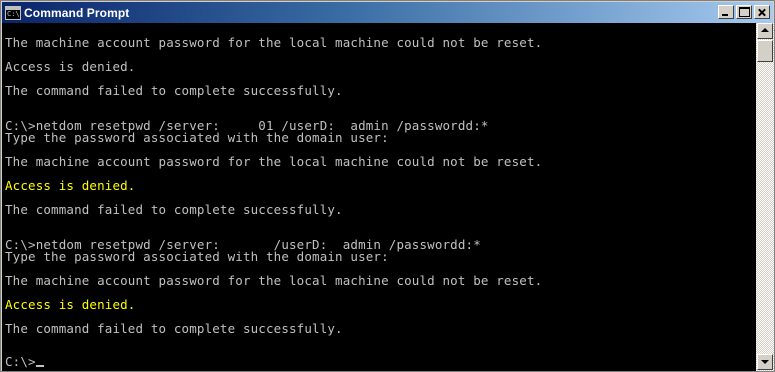  I want to click on title-bar: C:\ Command Prompt, so click(387, 12).